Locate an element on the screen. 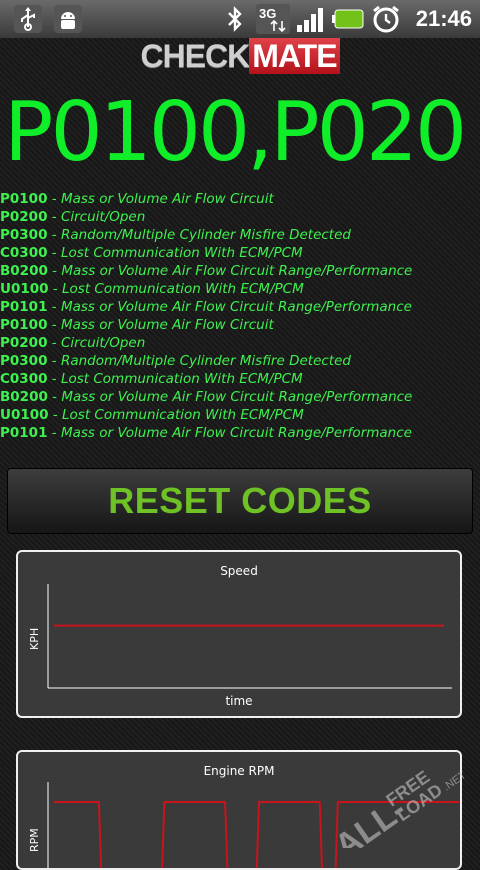 The width and height of the screenshot is (480, 870). speed-chart-title: Speed is located at coordinates (239, 571).